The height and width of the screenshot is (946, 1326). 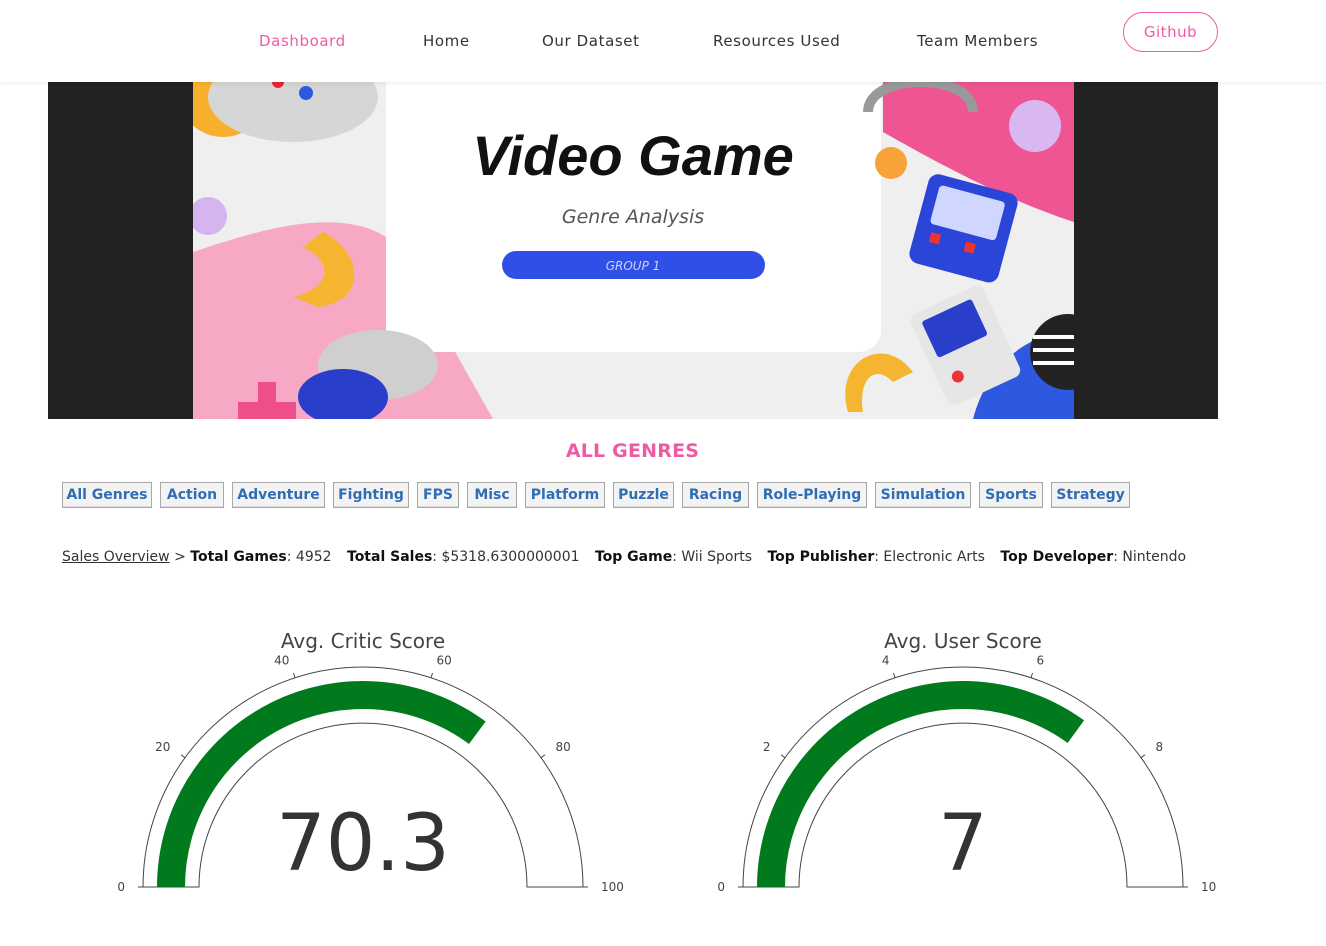 What do you see at coordinates (192, 495) in the screenshot?
I see `genre-action-button: Action` at bounding box center [192, 495].